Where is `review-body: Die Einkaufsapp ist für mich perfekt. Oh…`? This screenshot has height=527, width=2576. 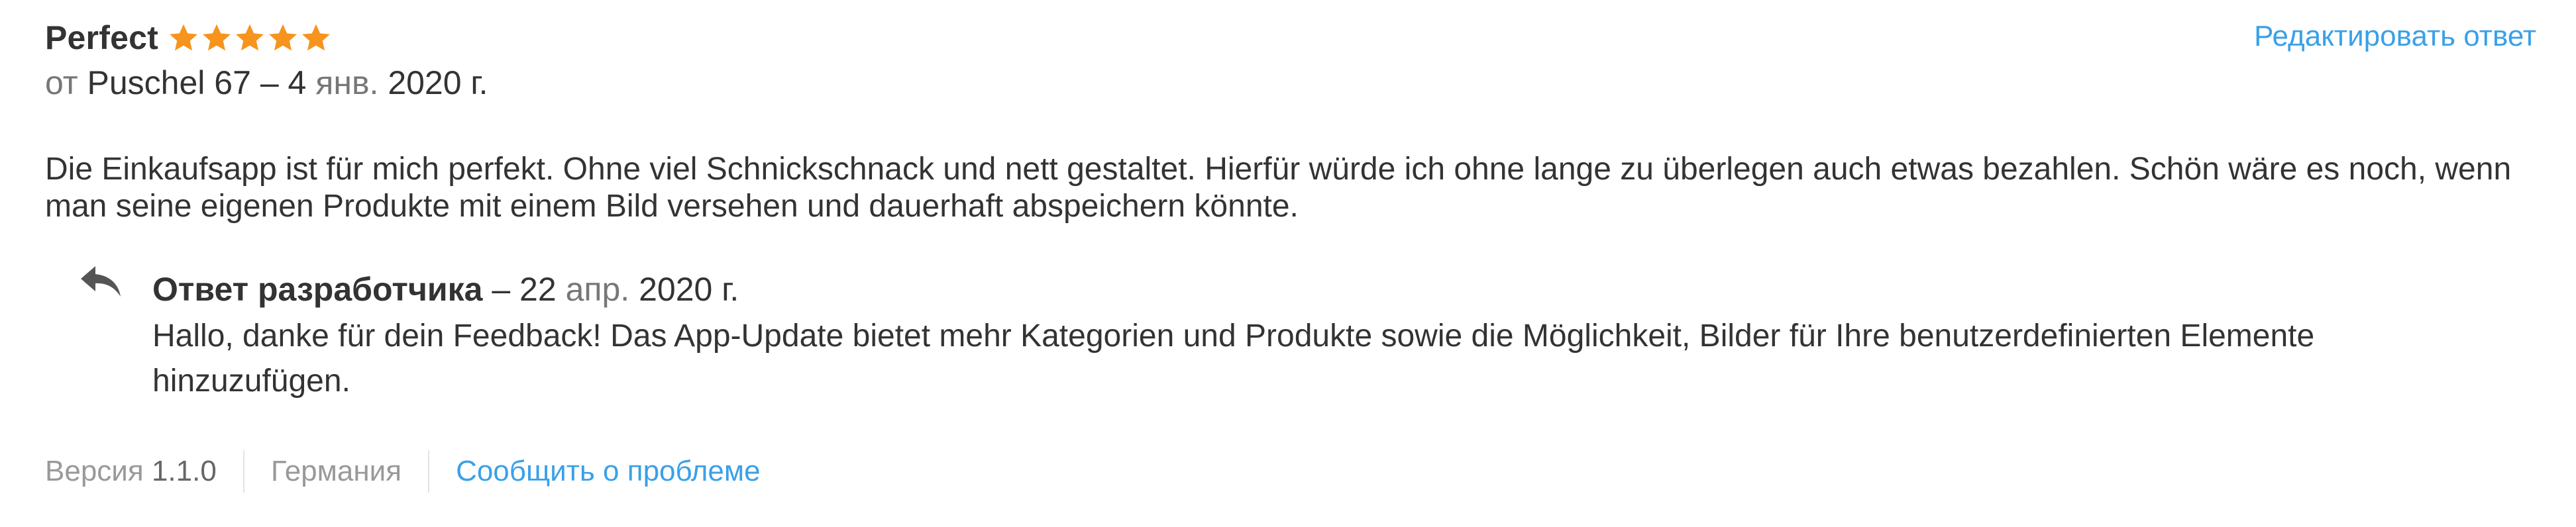 review-body: Die Einkaufsapp ist für mich perfekt. Oh… is located at coordinates (1278, 188).